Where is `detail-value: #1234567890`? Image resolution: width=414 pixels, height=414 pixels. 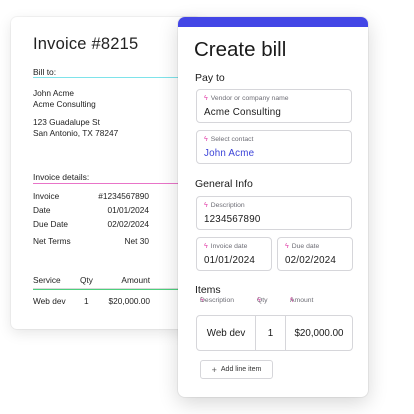
detail-value: #1234567890 is located at coordinates (123, 196).